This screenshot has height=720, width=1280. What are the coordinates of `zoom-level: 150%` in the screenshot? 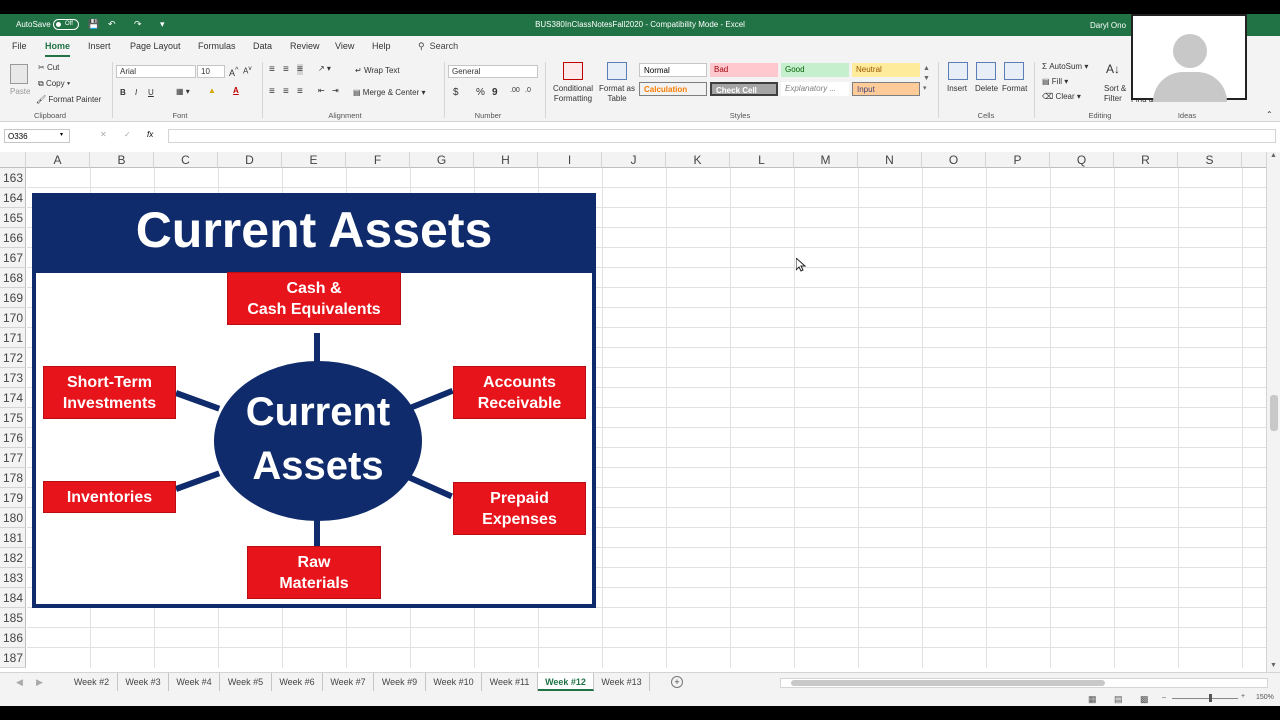 It's located at (1265, 697).